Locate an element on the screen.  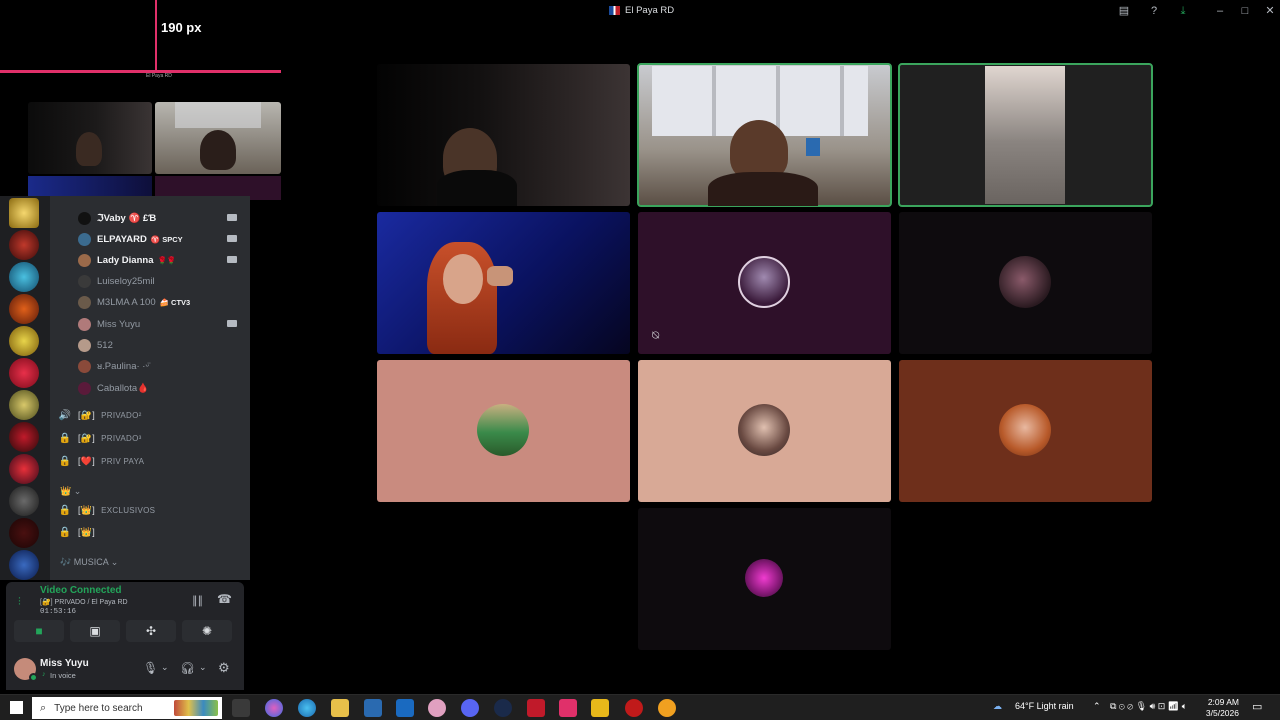
voice-member: ELPAYARD ♈ SPCY is located at coordinates (160, 239).